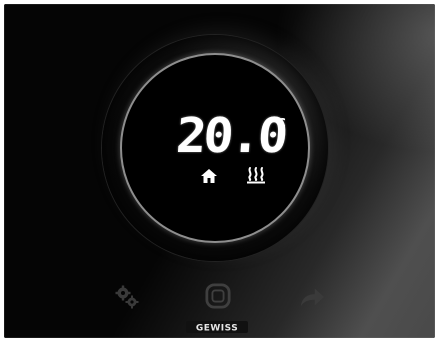  I want to click on temperature-value: 20.0, so click(231, 136).